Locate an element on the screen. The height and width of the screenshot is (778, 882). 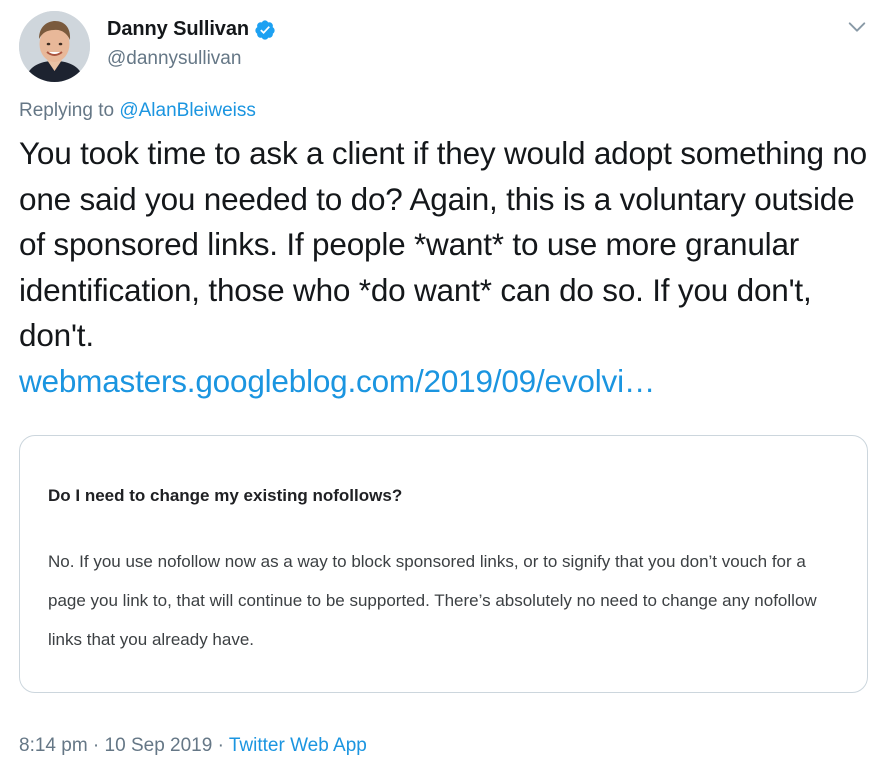
reply-to-handle-link: @AlanBleiweiss is located at coordinates (187, 110).